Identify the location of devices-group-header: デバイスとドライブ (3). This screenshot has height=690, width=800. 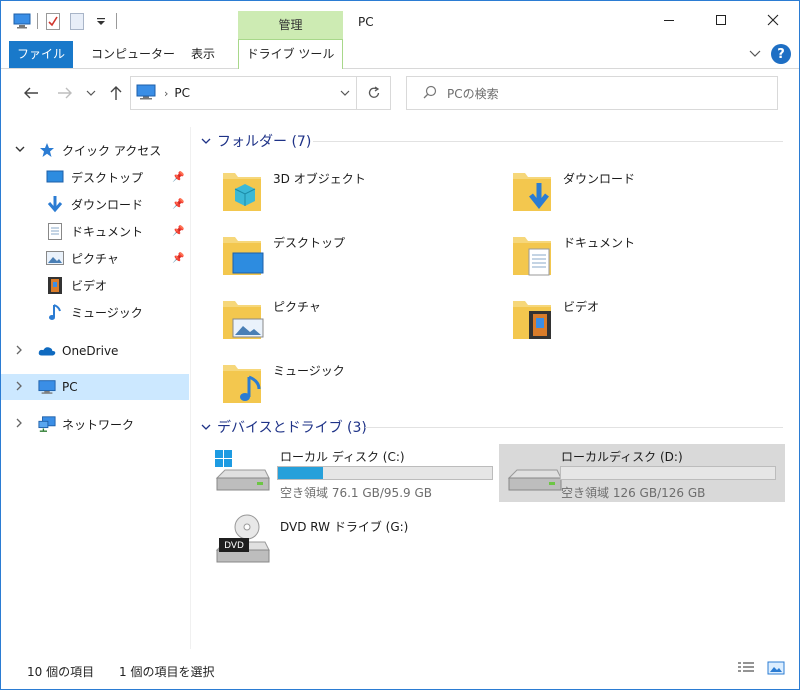
(284, 427).